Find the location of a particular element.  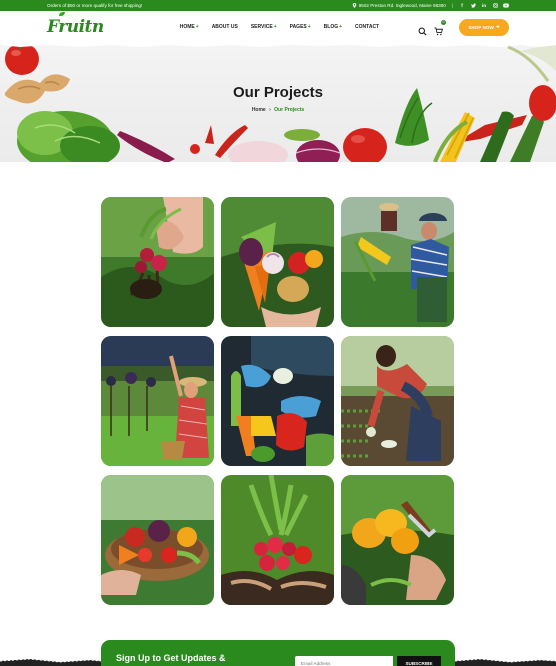

nav-label: SERVICE is located at coordinates (261, 27).